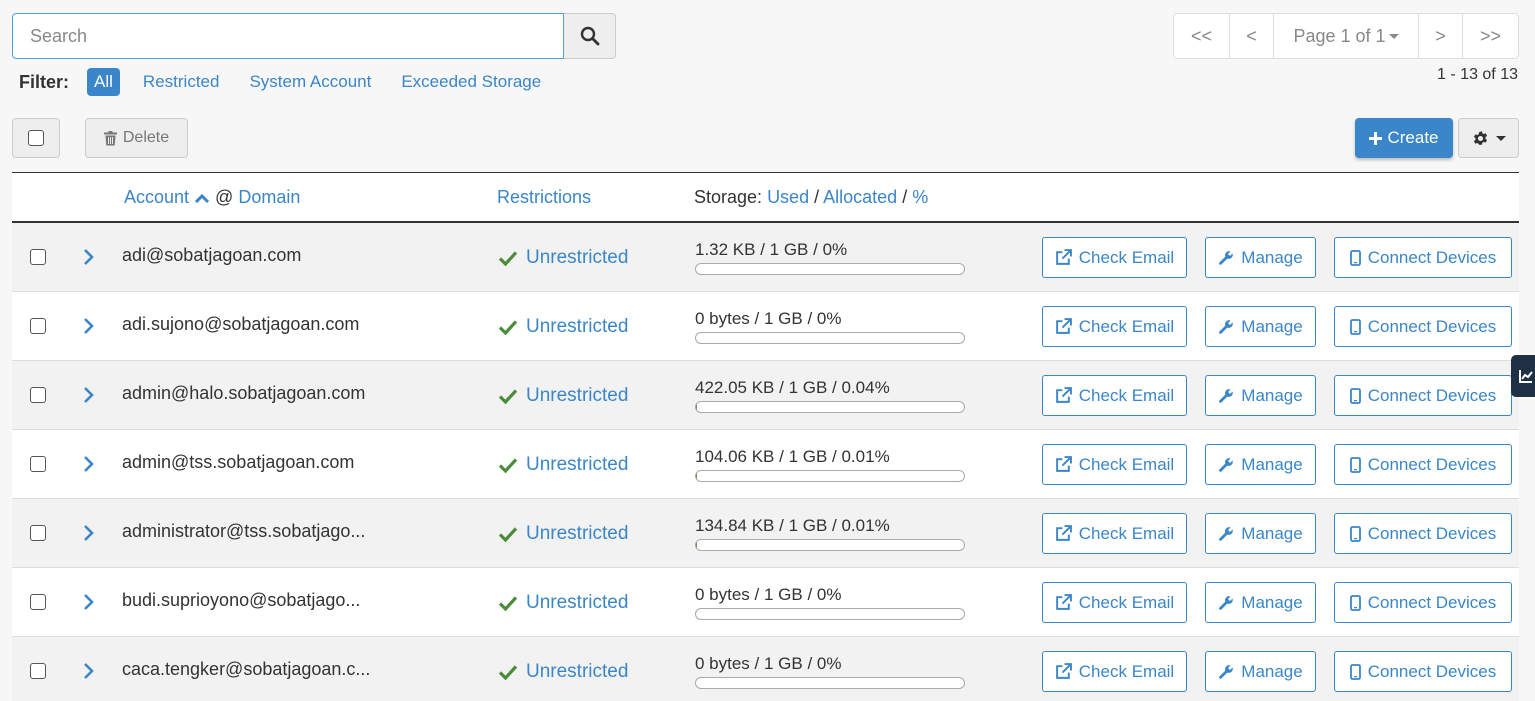  What do you see at coordinates (1490, 36) in the screenshot?
I see `last-page-button: >>` at bounding box center [1490, 36].